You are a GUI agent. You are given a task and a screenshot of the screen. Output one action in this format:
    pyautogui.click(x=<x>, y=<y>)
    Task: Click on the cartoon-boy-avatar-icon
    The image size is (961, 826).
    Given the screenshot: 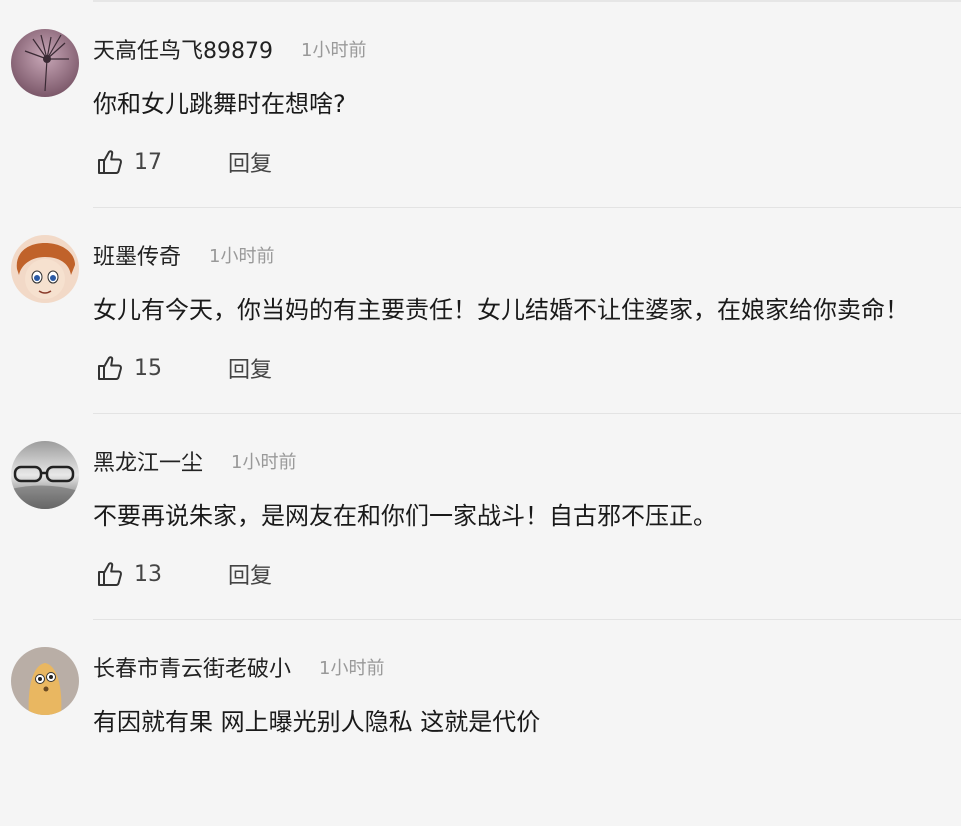 What is the action you would take?
    pyautogui.click(x=45, y=269)
    